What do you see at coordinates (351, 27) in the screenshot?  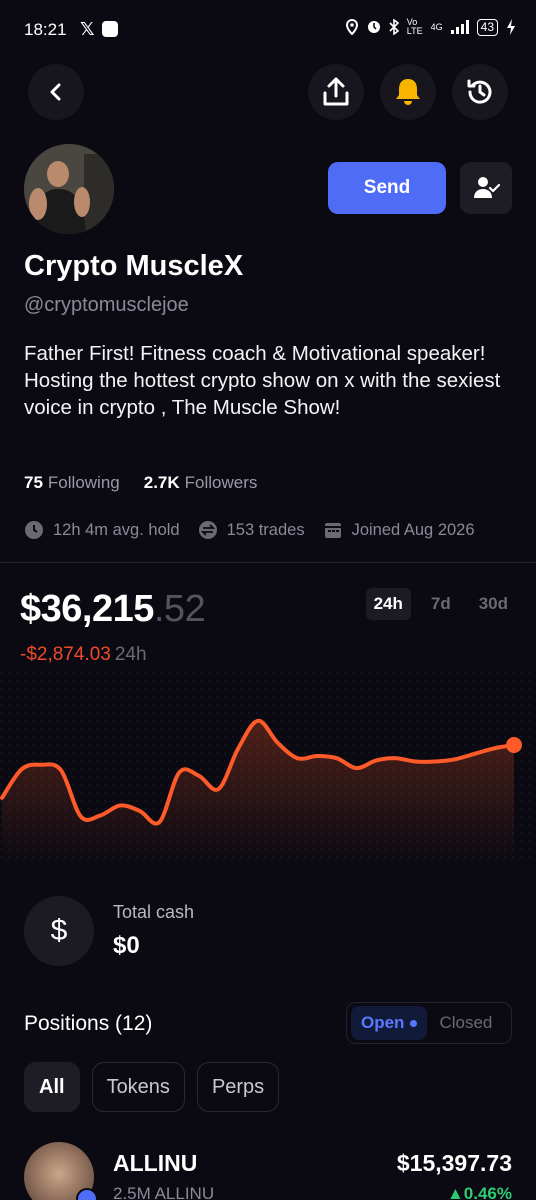 I see `location-icon` at bounding box center [351, 27].